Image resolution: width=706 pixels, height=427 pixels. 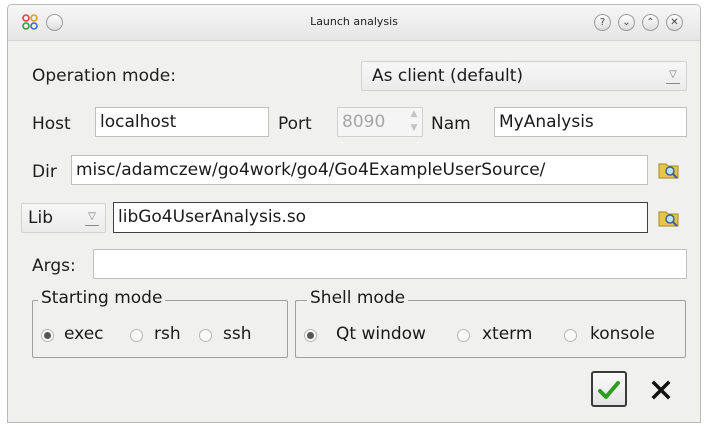 I want to click on operation-mode-label: Operation mode:, so click(x=104, y=76).